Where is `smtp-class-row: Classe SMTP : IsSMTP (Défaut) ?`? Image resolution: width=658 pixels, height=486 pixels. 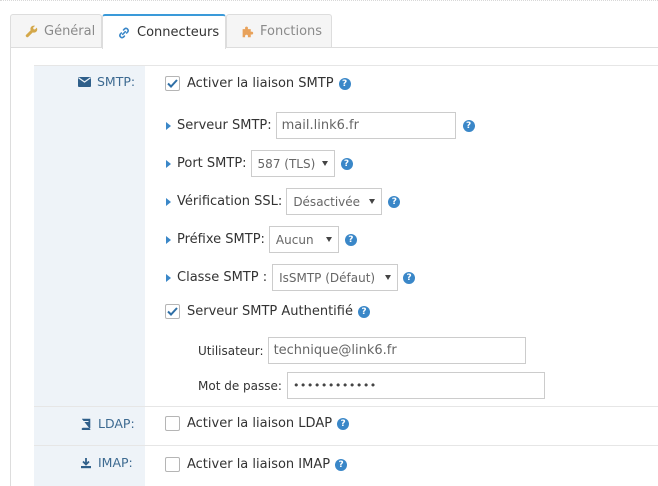 smtp-class-row: Classe SMTP : IsSMTP (Défaut) ? is located at coordinates (291, 277).